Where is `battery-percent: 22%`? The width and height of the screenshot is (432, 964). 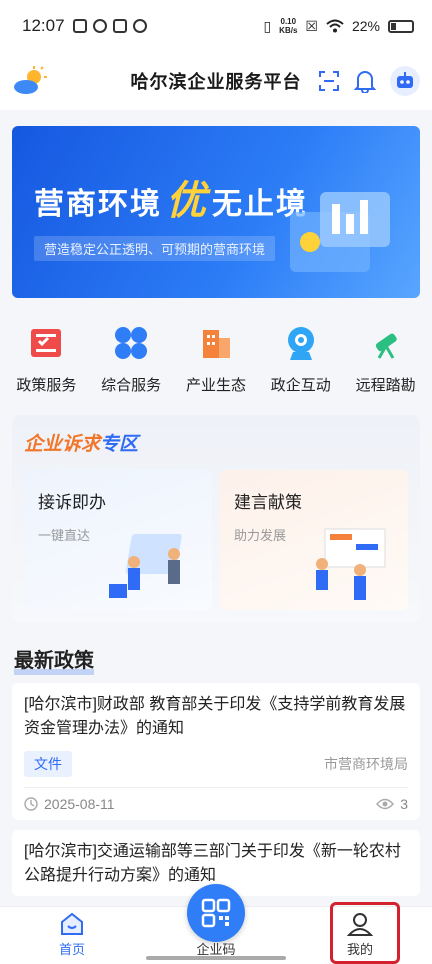 battery-percent: 22% is located at coordinates (365, 26).